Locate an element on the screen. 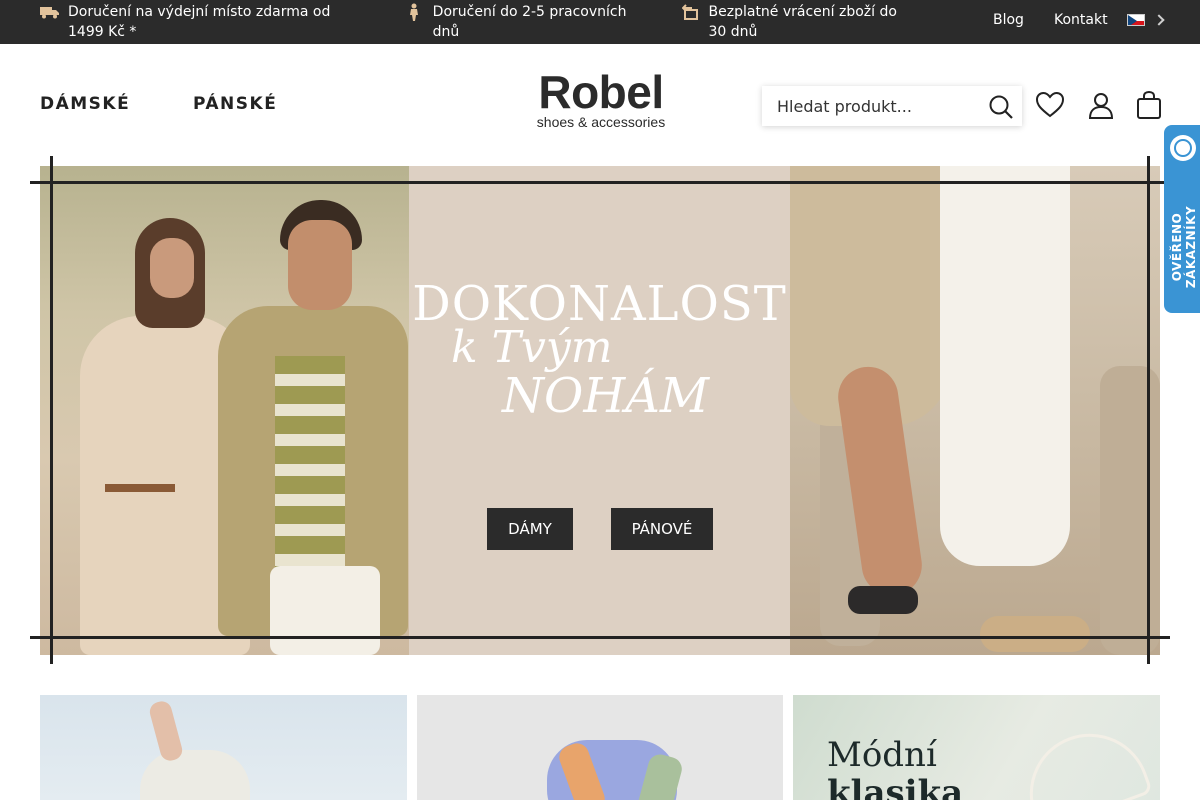 The width and height of the screenshot is (1200, 800). blog-link: Blog is located at coordinates (1008, 20).